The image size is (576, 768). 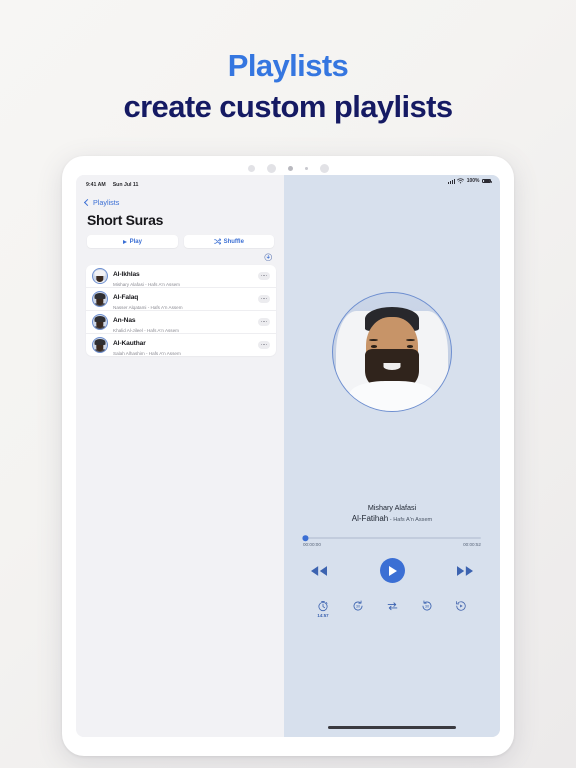 What do you see at coordinates (305, 538) in the screenshot?
I see `progress-thumb` at bounding box center [305, 538].